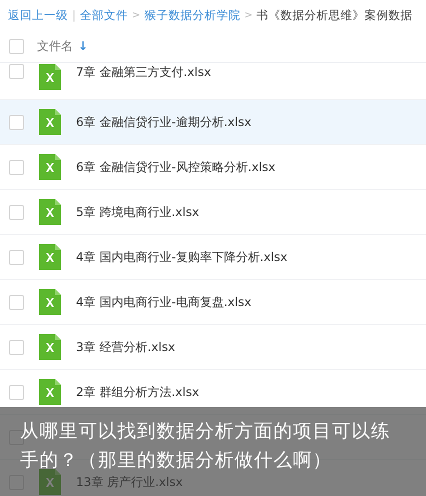 The height and width of the screenshot is (496, 426). I want to click on file-row: 2章 群组分析方法.xlsx, so click(213, 392).